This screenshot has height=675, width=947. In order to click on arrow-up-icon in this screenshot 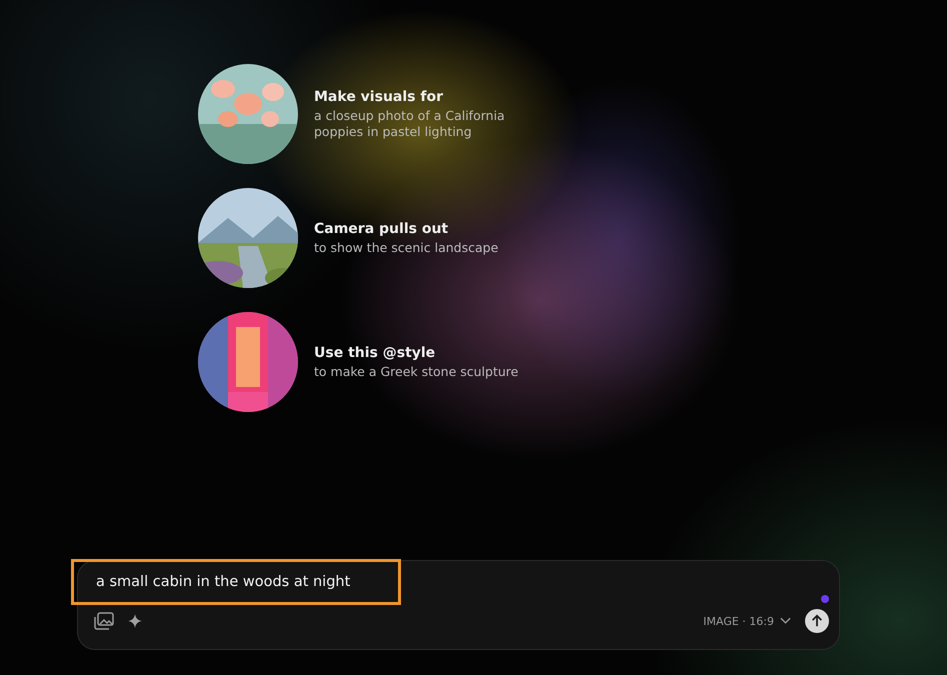, I will do `click(817, 621)`.